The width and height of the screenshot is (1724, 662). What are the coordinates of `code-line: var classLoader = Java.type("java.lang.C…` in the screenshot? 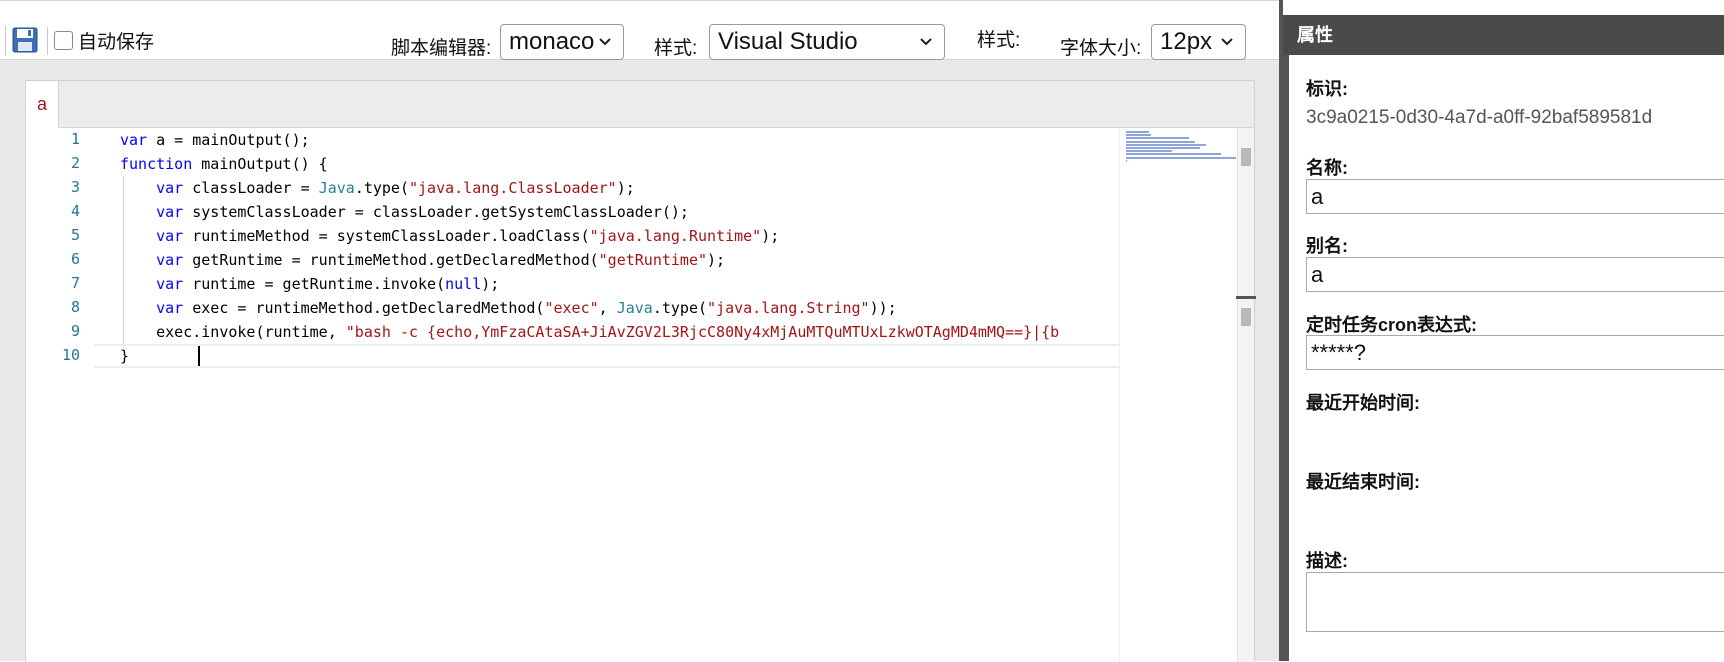 It's located at (377, 188).